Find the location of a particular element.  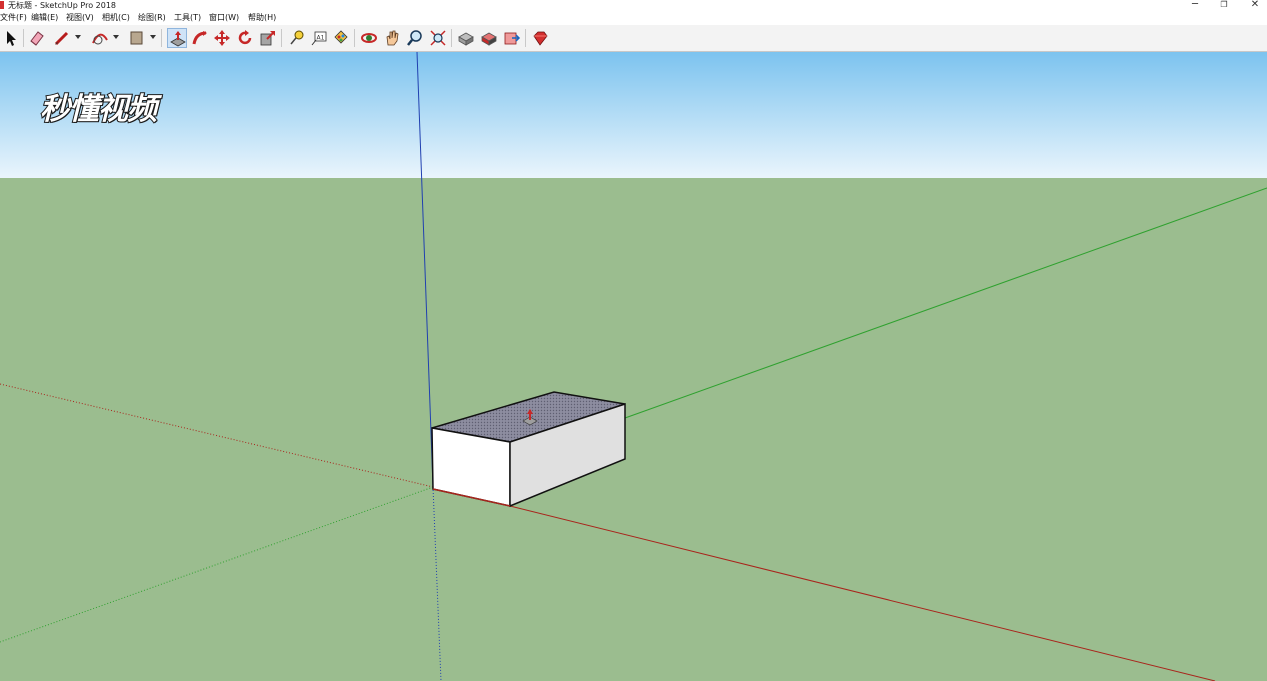

menu-help: 帮助(H) is located at coordinates (262, 18).